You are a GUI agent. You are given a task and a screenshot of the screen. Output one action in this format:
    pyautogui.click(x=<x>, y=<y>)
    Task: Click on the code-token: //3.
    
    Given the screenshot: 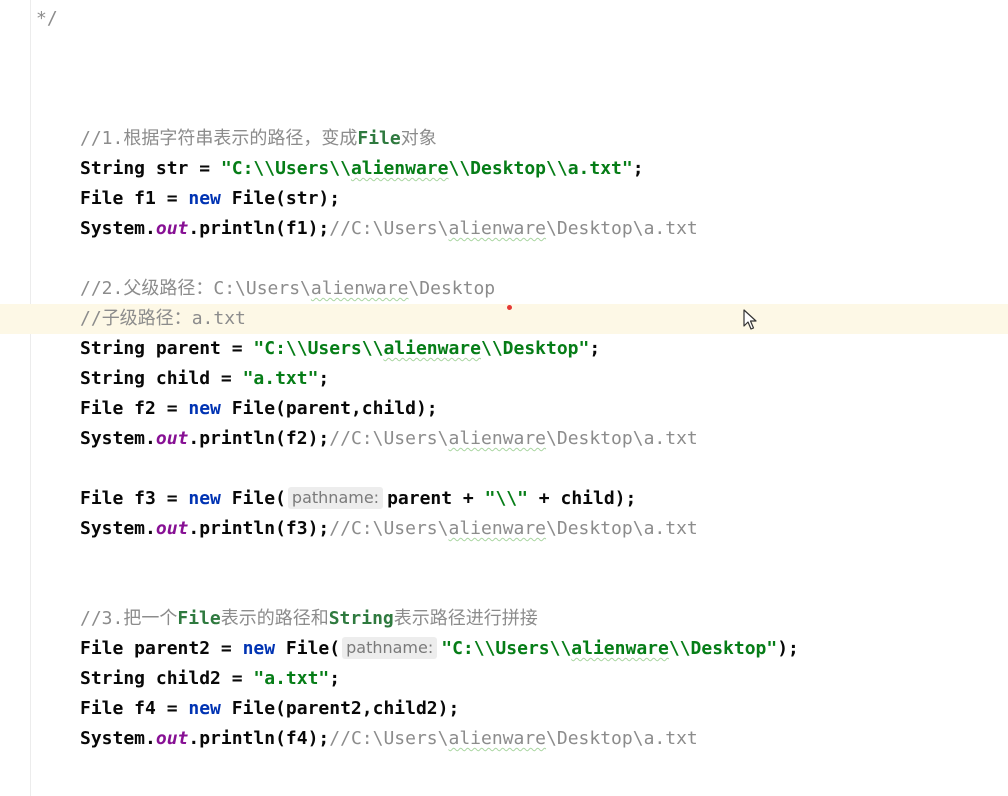 What is the action you would take?
    pyautogui.click(x=102, y=618)
    